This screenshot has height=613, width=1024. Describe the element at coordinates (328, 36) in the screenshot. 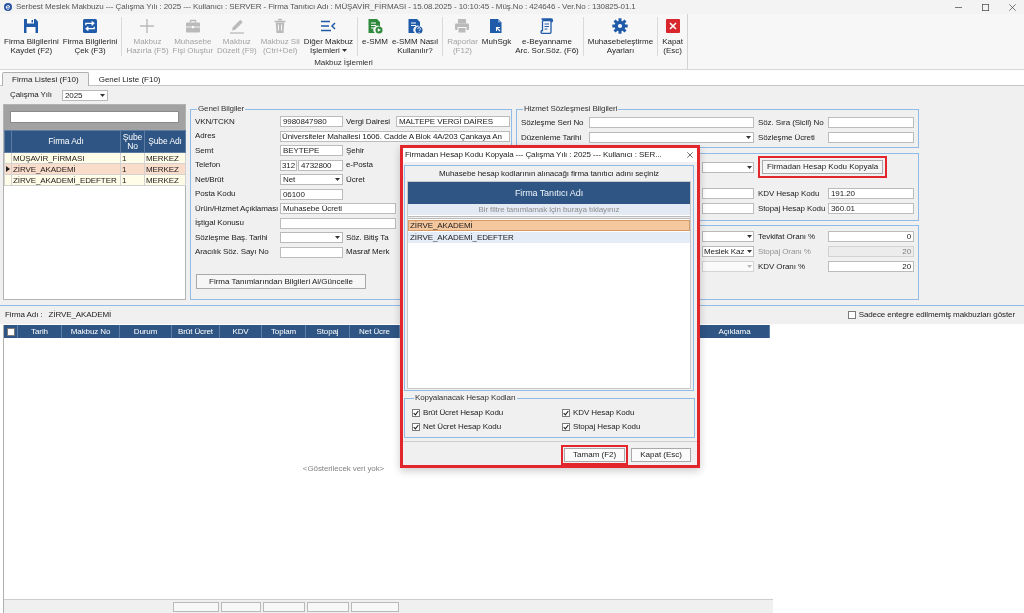

I see `toolbar-button: Diğer Makbuz İşlemleri` at that location.